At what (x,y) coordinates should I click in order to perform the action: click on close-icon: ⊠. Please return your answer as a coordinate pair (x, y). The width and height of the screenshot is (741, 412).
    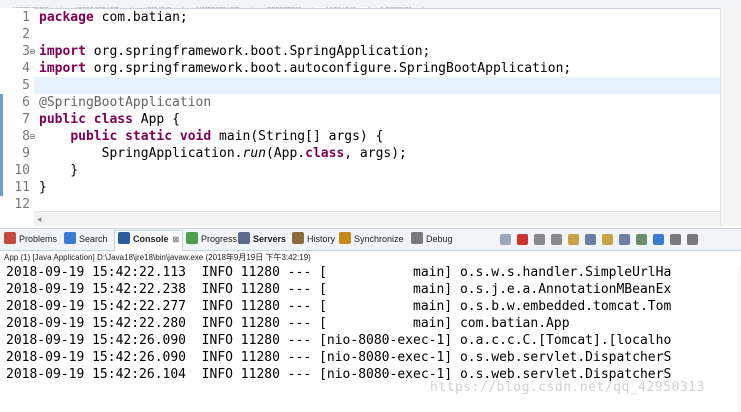
    Looking at the image, I should click on (176, 239).